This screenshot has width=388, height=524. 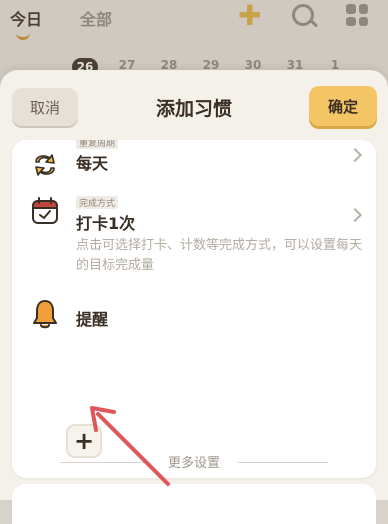 I want to click on more-settings-divider: 更多设置, so click(x=194, y=462).